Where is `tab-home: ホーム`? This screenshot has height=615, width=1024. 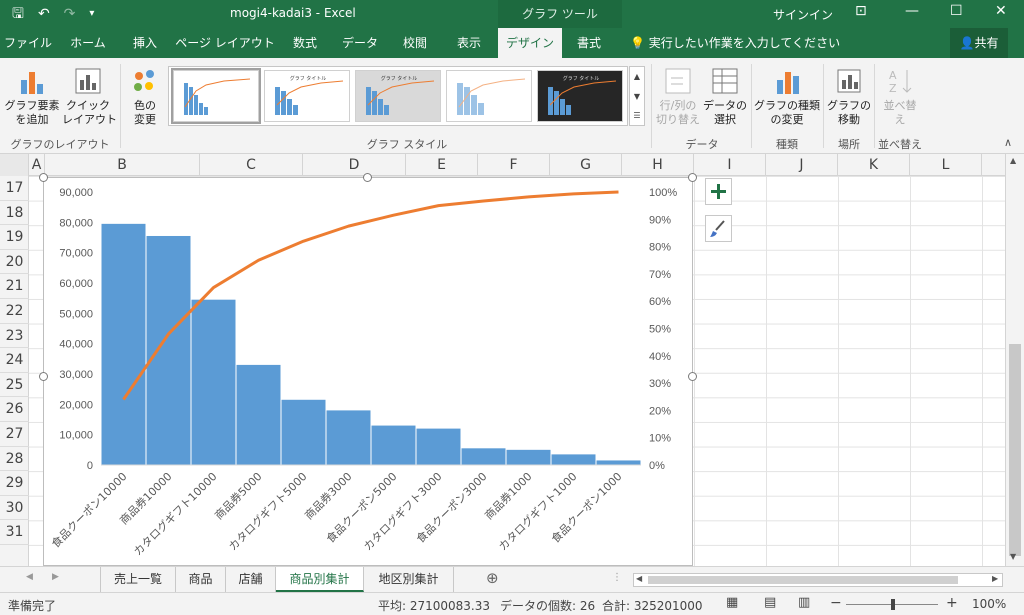 tab-home: ホーム is located at coordinates (88, 43).